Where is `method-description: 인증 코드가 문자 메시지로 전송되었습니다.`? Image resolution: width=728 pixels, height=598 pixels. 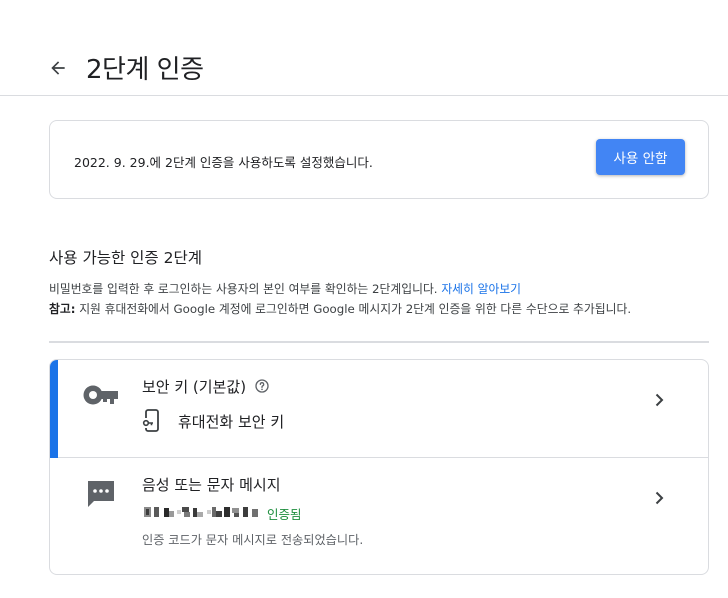 method-description: 인증 코드가 문자 메시지로 전송되었습니다. is located at coordinates (253, 540).